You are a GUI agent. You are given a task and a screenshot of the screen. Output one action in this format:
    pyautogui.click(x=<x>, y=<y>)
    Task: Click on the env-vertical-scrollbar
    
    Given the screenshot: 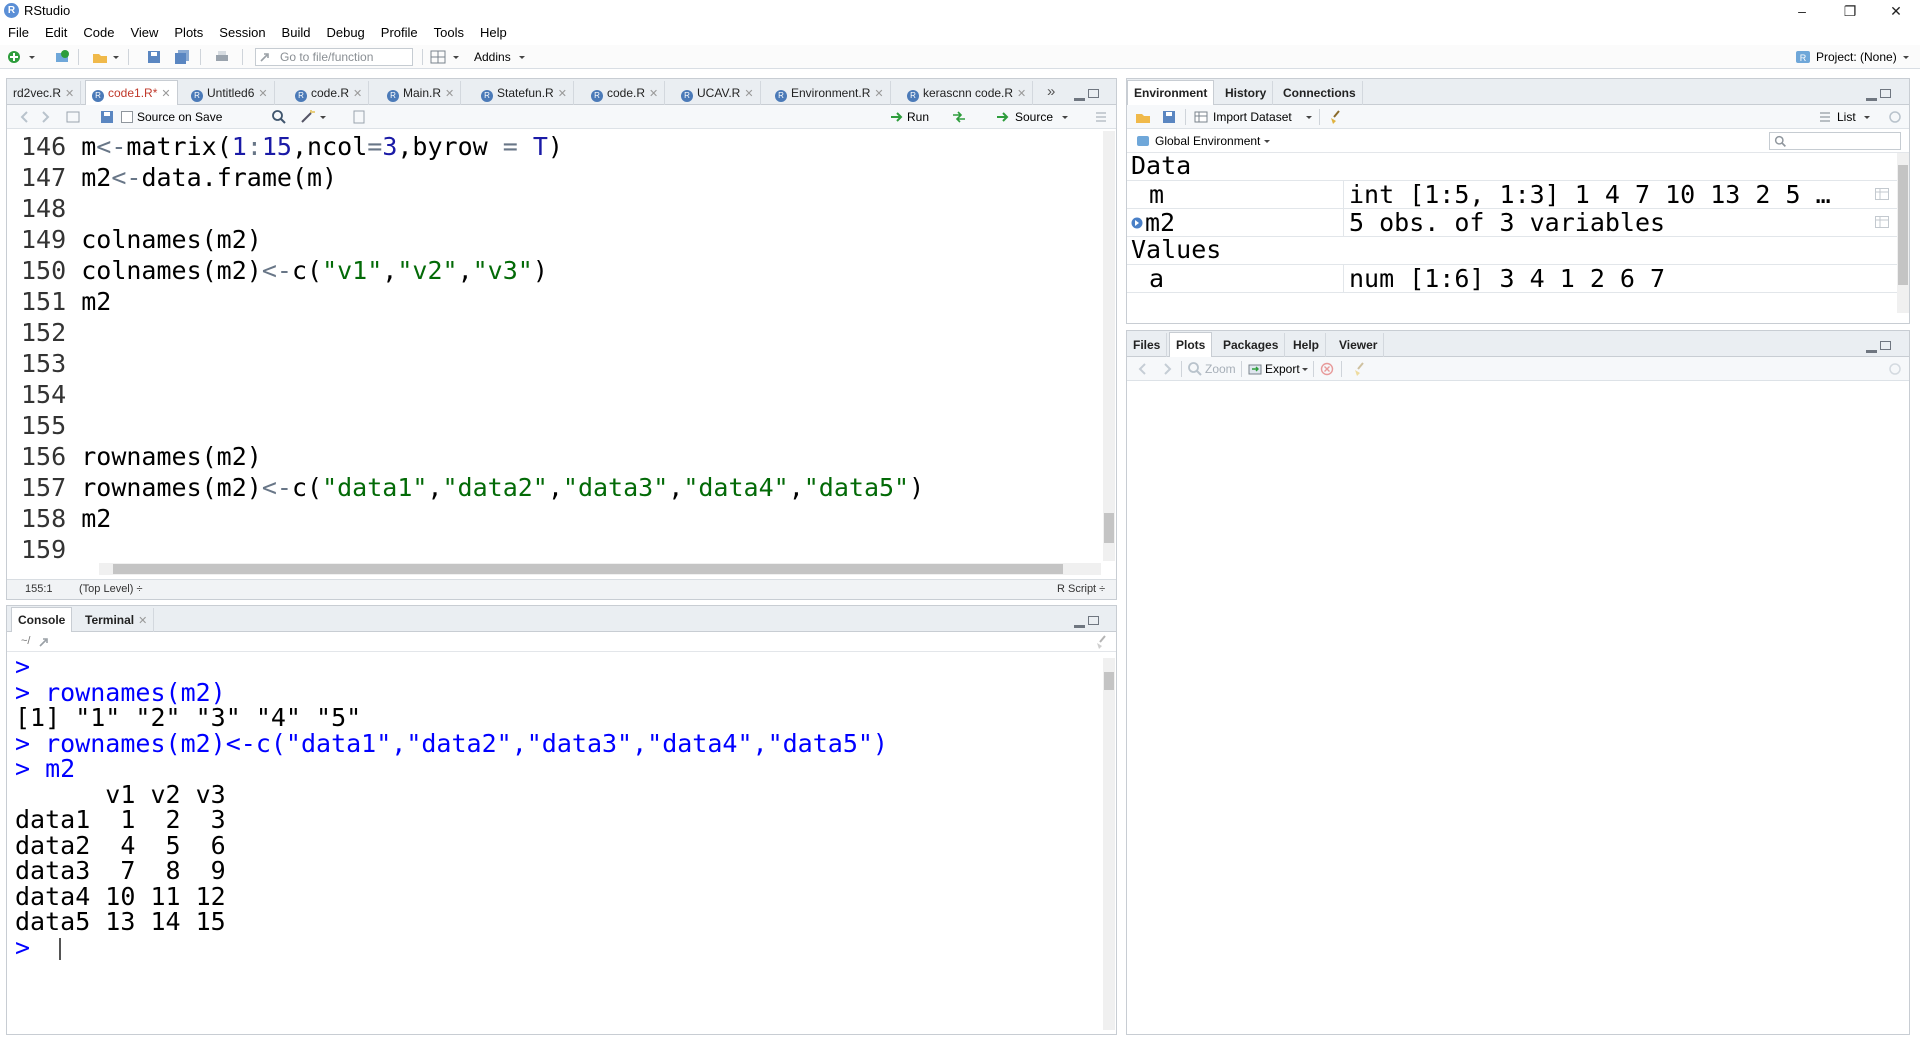 What is the action you would take?
    pyautogui.click(x=1903, y=233)
    